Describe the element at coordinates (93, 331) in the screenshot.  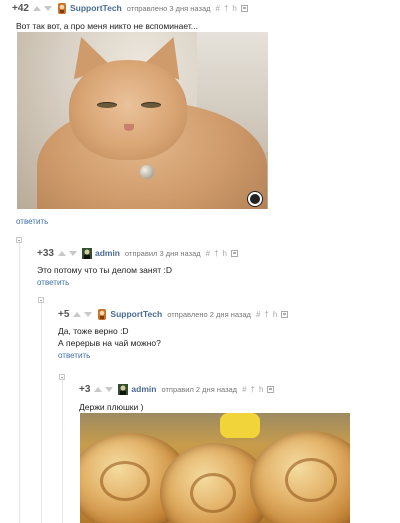
I see `comment-text: Да, тоже верно :D` at that location.